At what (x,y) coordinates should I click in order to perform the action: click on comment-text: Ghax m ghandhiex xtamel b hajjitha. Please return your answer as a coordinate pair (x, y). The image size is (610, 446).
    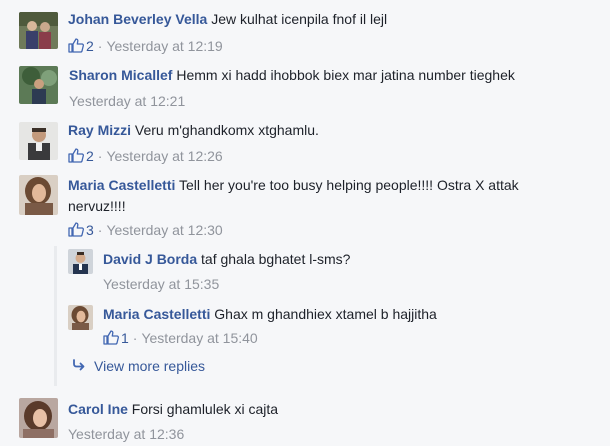
    Looking at the image, I should click on (325, 314).